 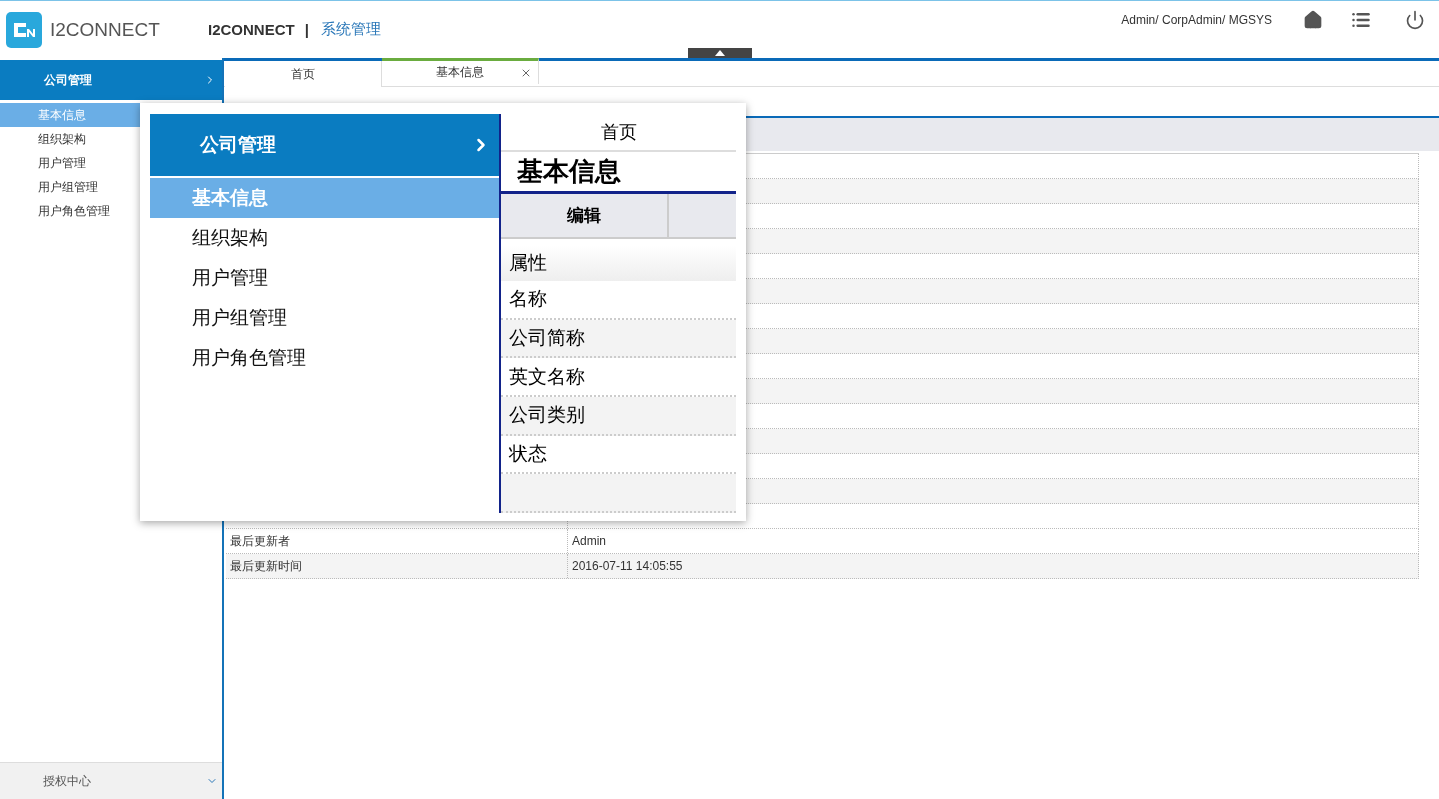 What do you see at coordinates (303, 74) in the screenshot?
I see `tab: 首页` at bounding box center [303, 74].